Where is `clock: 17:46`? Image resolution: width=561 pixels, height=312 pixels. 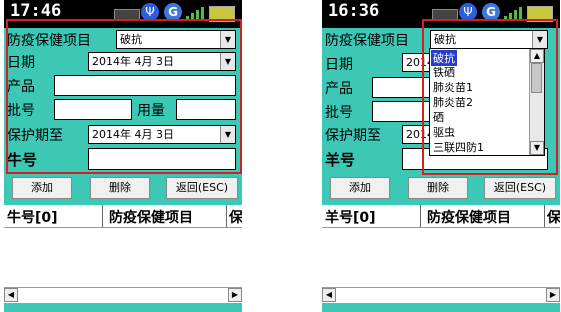 clock: 17:46 is located at coordinates (36, 11).